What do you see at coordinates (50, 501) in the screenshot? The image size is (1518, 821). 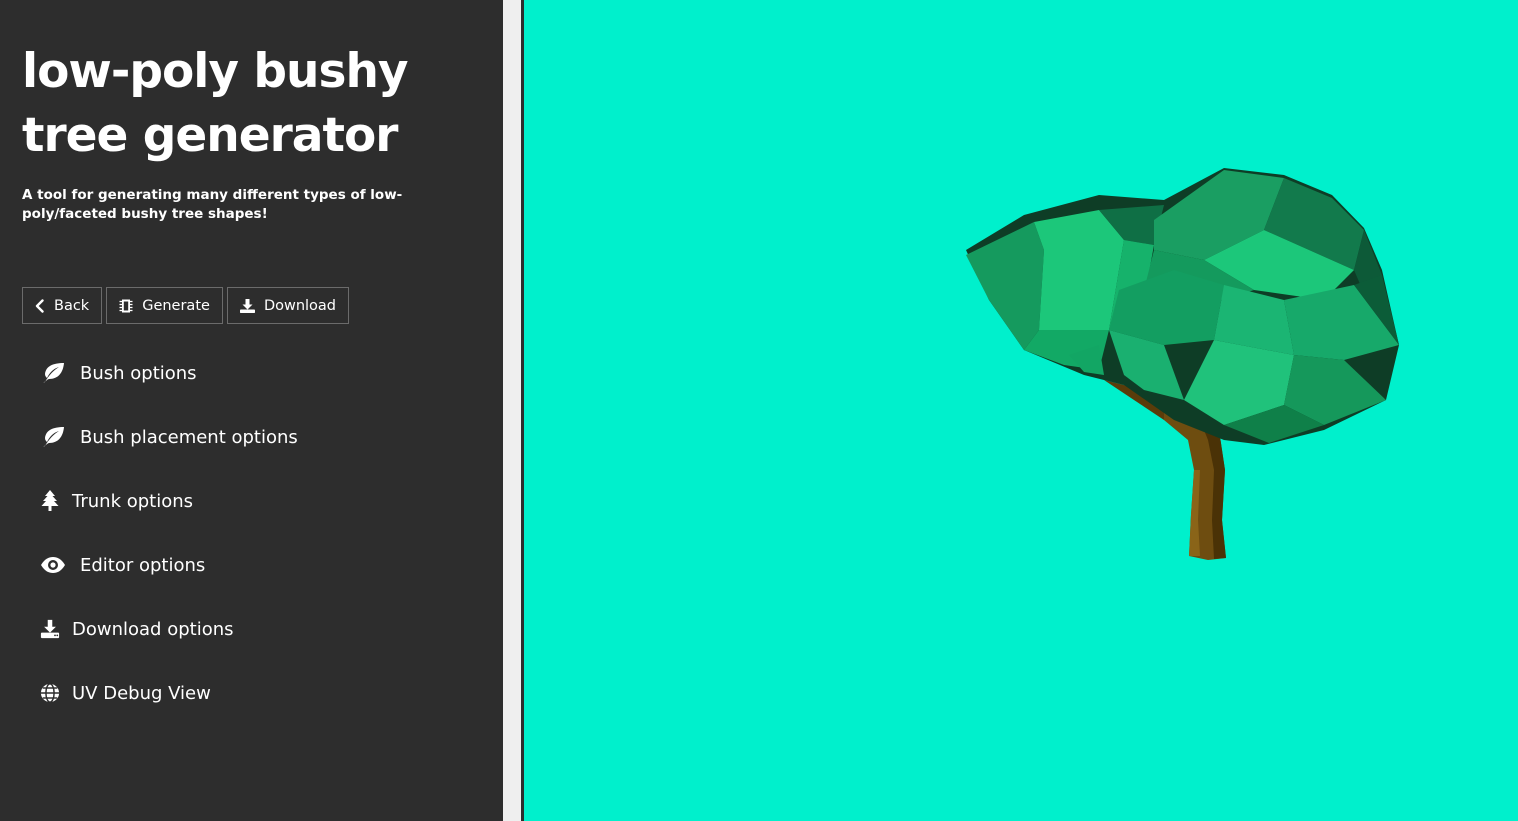 I see `tree-icon` at bounding box center [50, 501].